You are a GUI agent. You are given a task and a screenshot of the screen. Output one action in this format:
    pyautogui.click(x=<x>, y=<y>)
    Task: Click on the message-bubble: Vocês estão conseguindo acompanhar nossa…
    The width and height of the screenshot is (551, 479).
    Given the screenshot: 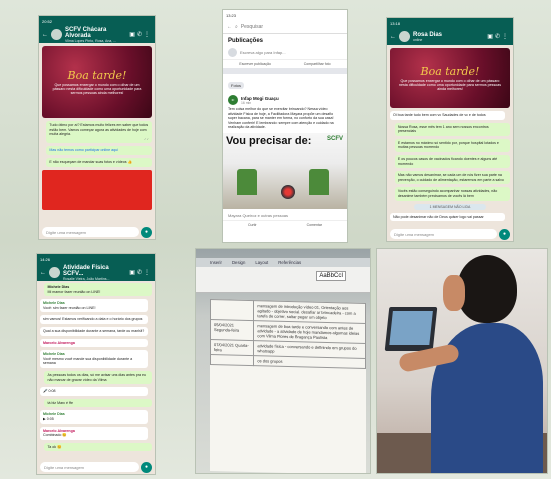 What is the action you would take?
    pyautogui.click(x=452, y=194)
    